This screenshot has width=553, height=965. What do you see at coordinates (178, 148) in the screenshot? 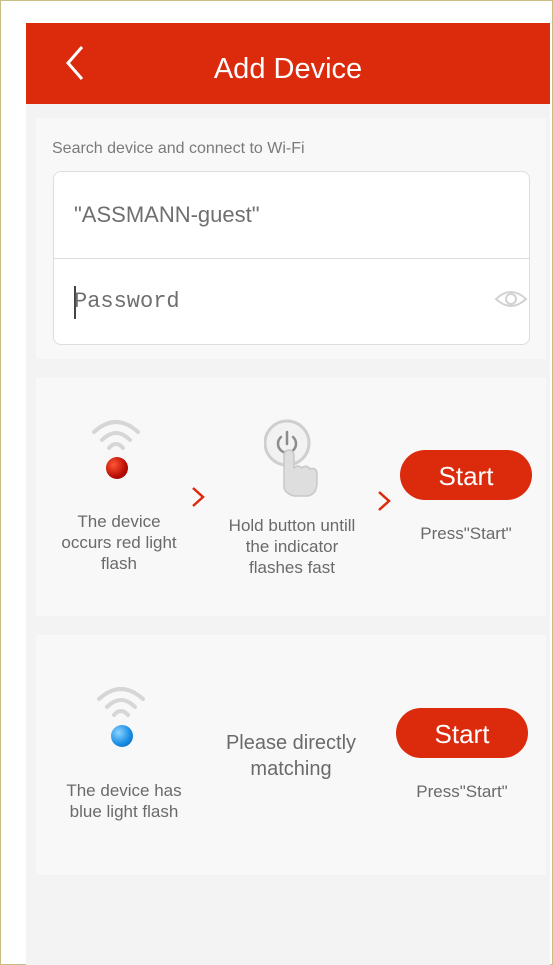
I see `wifi-section-title: Search device and connect to Wi-Fi` at bounding box center [178, 148].